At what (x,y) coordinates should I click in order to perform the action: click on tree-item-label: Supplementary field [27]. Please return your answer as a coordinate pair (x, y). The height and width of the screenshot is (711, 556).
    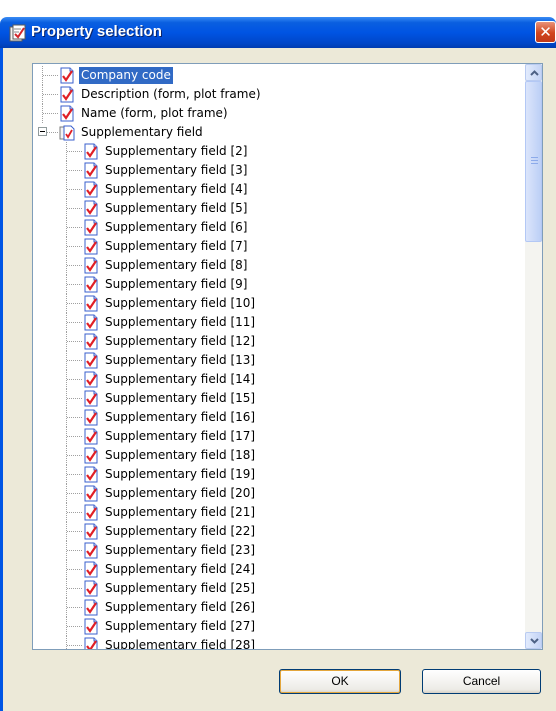
    Looking at the image, I should click on (180, 626).